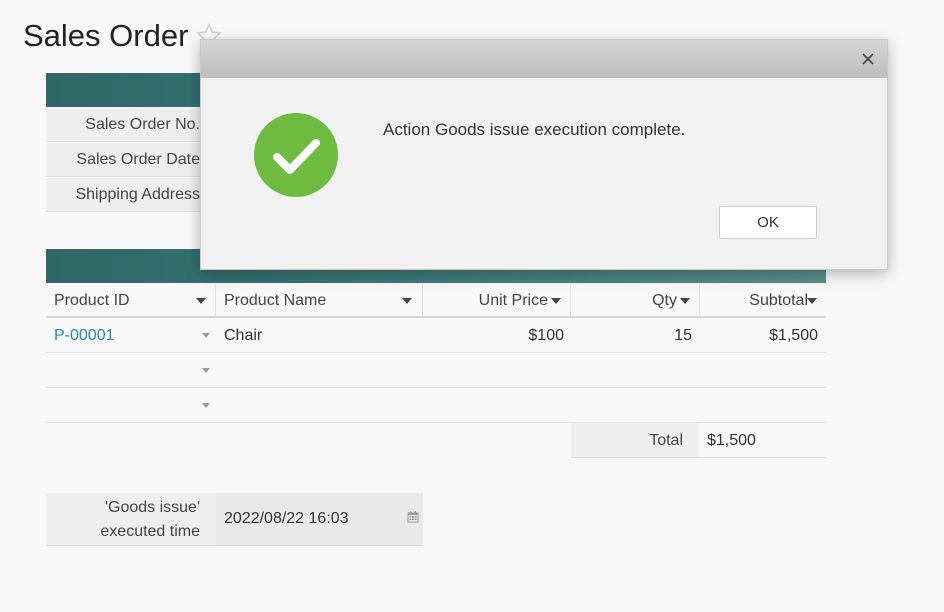  What do you see at coordinates (142, 124) in the screenshot?
I see `sales-order-no-label: Sales Order No.` at bounding box center [142, 124].